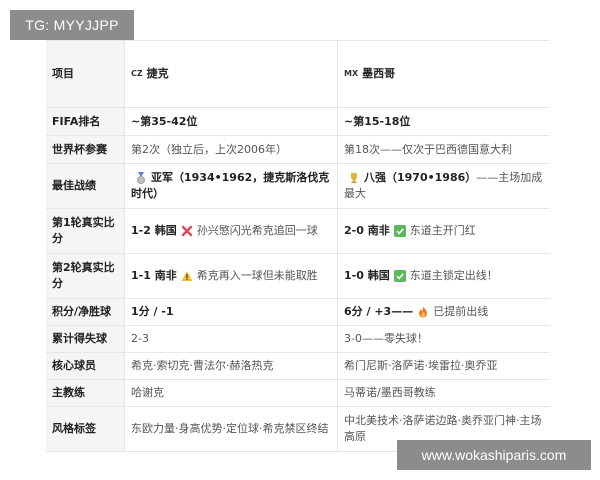  Describe the element at coordinates (154, 230) in the screenshot. I see `cz-value-bold: 1-2 韩国` at that location.